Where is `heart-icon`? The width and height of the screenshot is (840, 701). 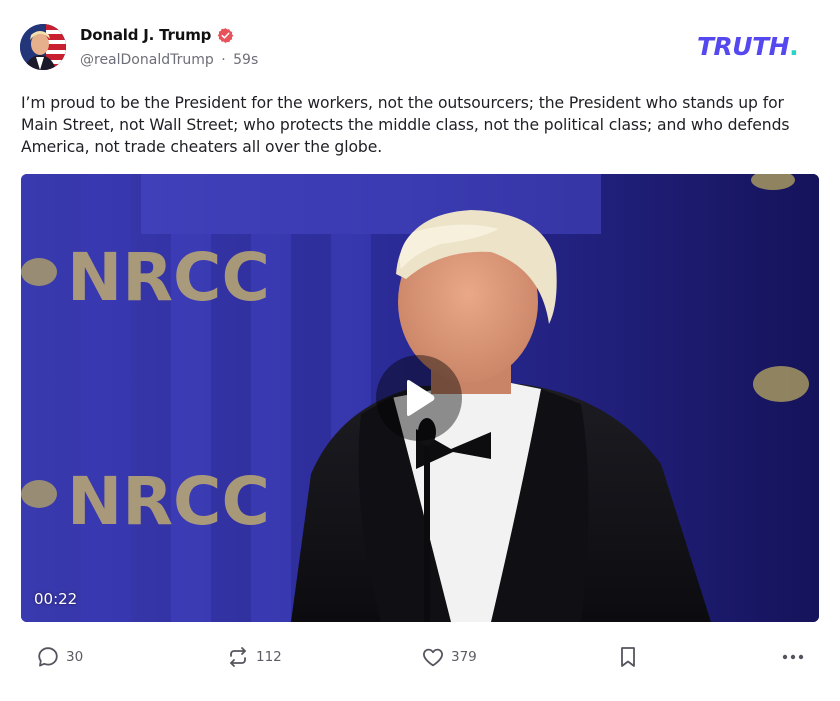
heart-icon is located at coordinates (433, 657).